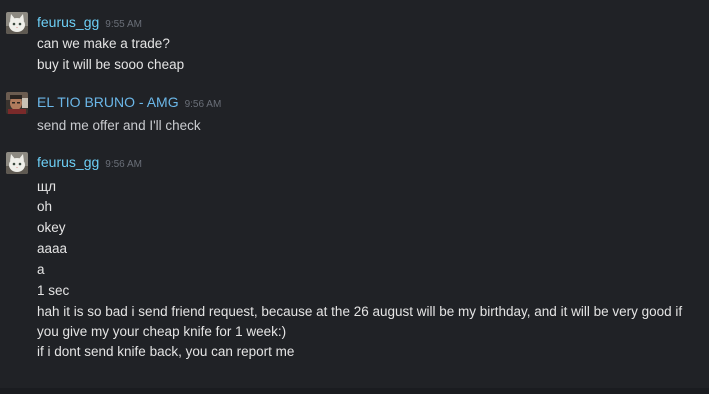 This screenshot has height=394, width=709. Describe the element at coordinates (119, 125) in the screenshot. I see `message-text: send me offer and I'll check` at that location.